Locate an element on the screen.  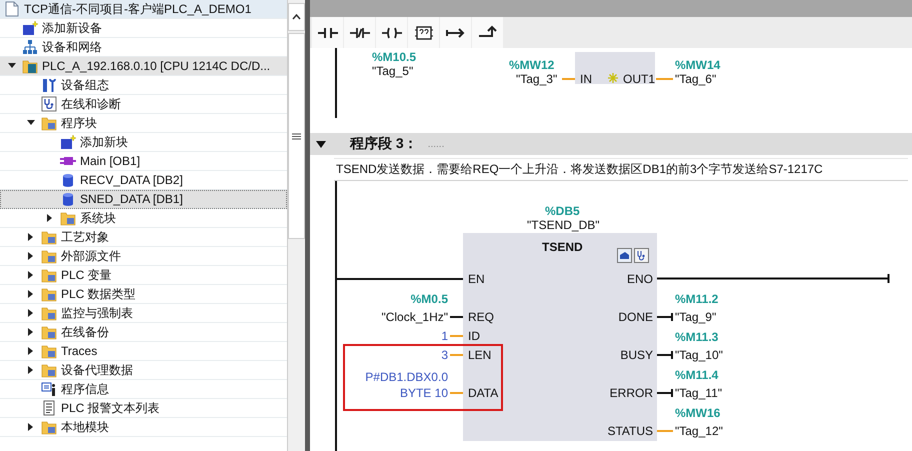
close-branch-tool-button is located at coordinates (487, 32).